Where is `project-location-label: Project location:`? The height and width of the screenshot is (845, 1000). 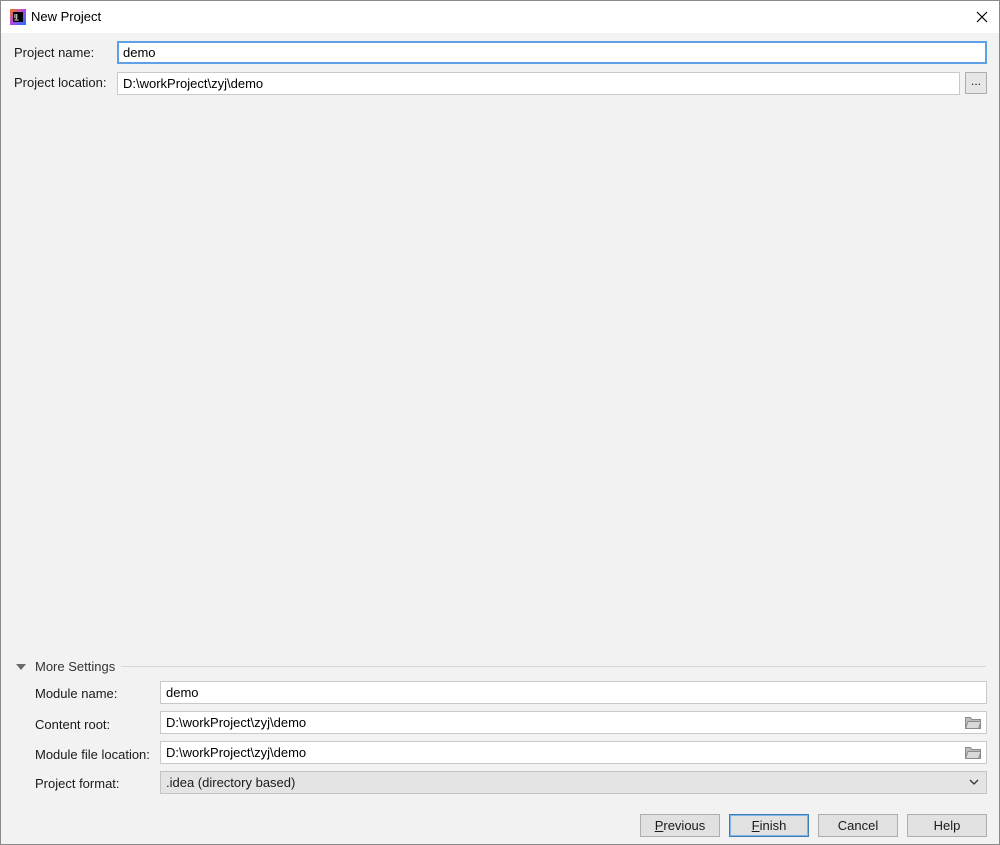
project-location-label: Project location: is located at coordinates (60, 82).